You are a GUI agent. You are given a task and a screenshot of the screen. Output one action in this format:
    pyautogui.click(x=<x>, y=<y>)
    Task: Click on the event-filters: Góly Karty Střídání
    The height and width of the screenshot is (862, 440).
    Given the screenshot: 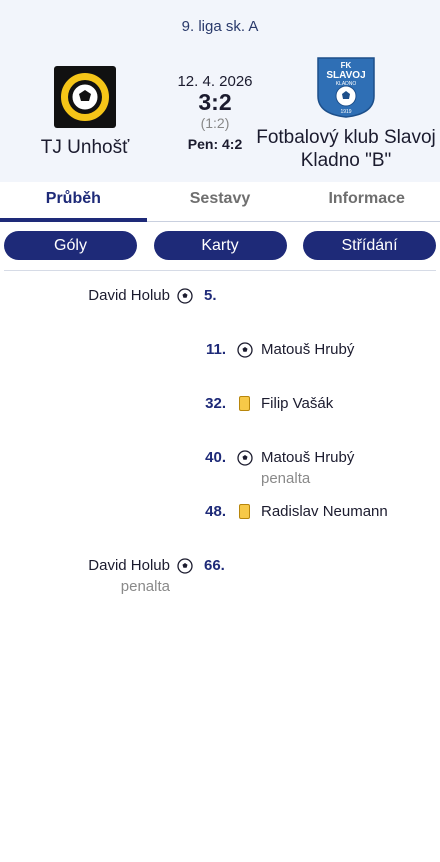 What is the action you would take?
    pyautogui.click(x=220, y=245)
    